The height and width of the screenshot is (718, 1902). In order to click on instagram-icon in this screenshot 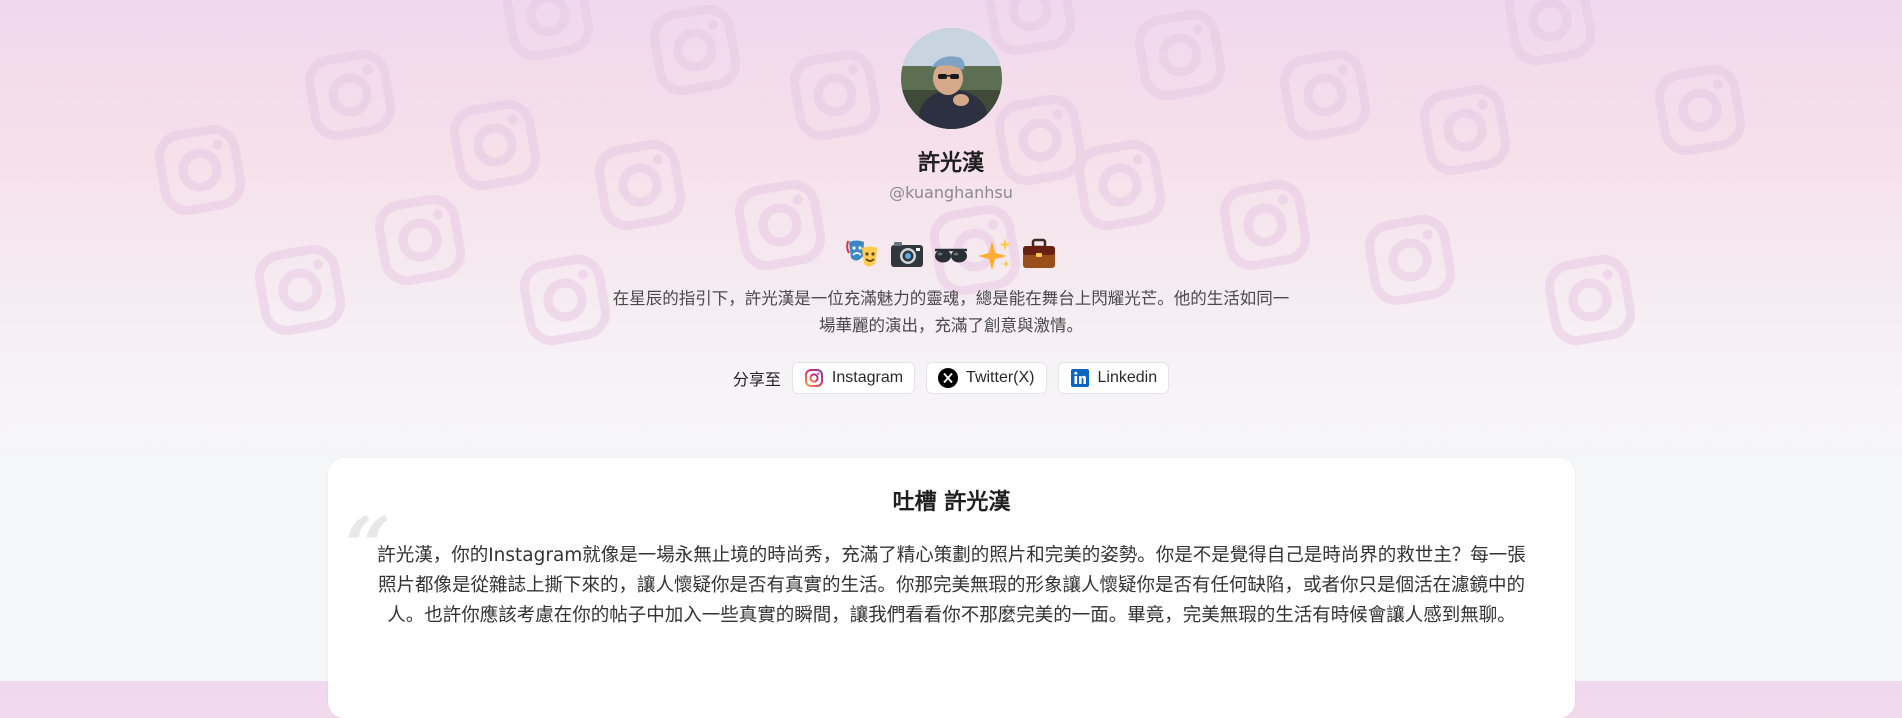, I will do `click(814, 378)`.